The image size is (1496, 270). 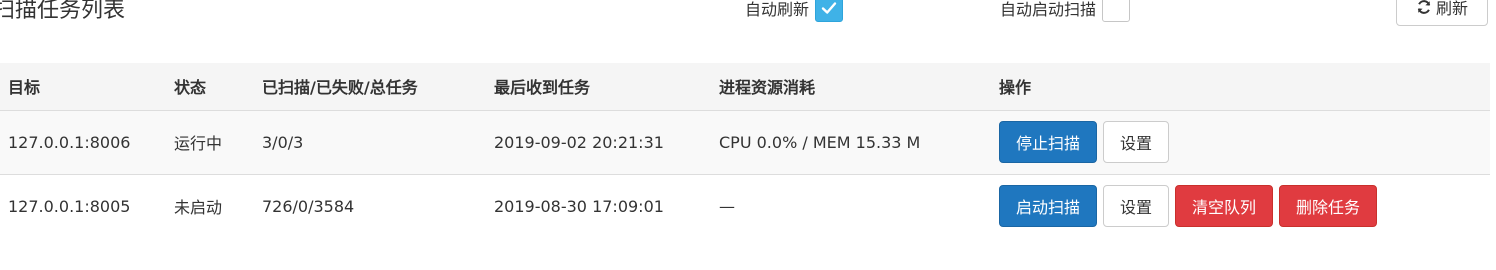 What do you see at coordinates (777, 9) in the screenshot?
I see `auto-refresh-label: 自动刷新` at bounding box center [777, 9].